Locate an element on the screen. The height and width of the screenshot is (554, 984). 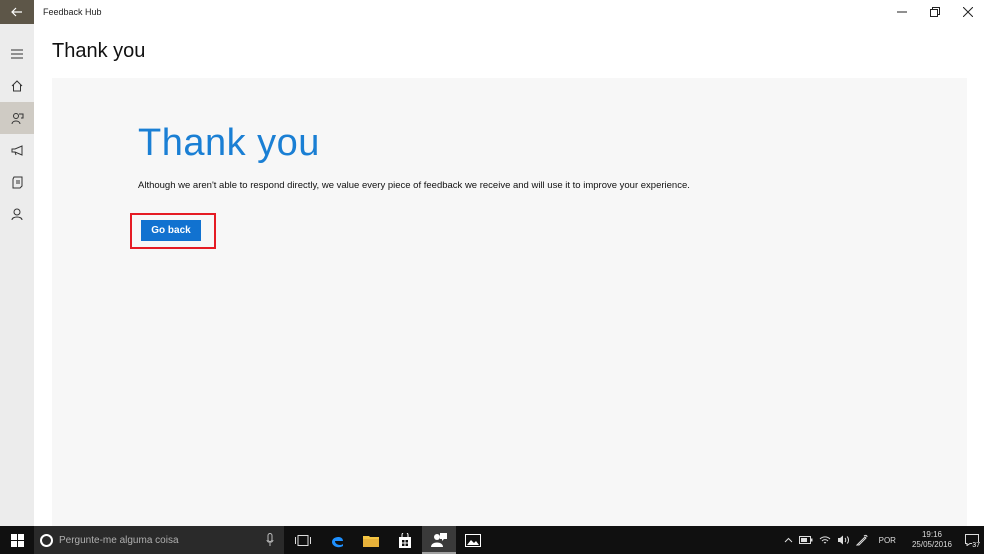
feedback-icon is located at coordinates (17, 118).